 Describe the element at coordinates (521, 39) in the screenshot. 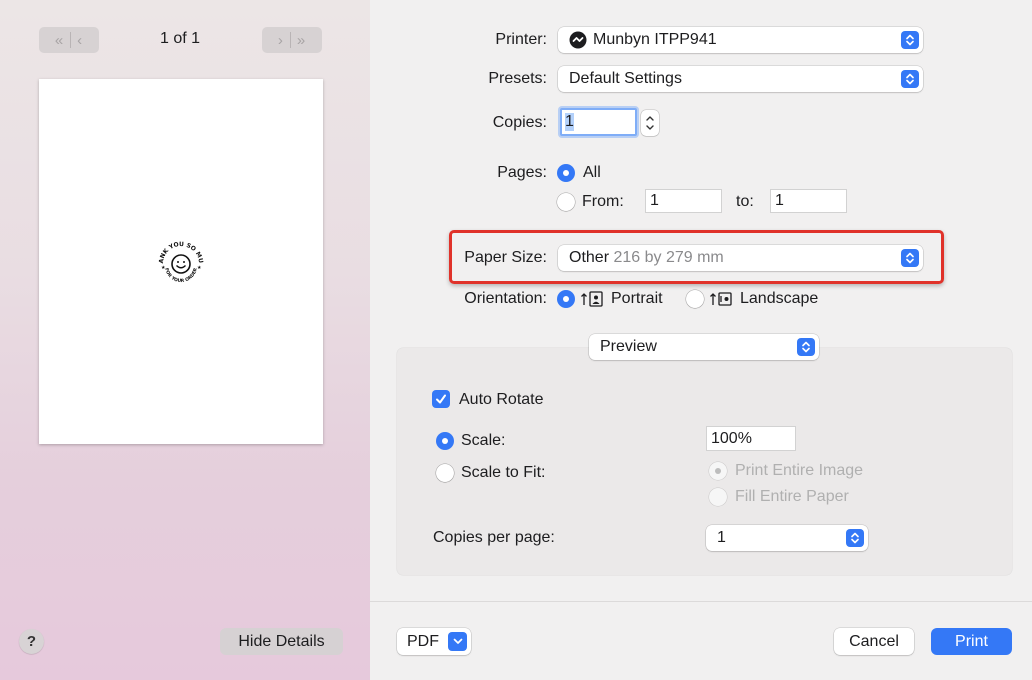

I see `printer-label: Printer:` at that location.